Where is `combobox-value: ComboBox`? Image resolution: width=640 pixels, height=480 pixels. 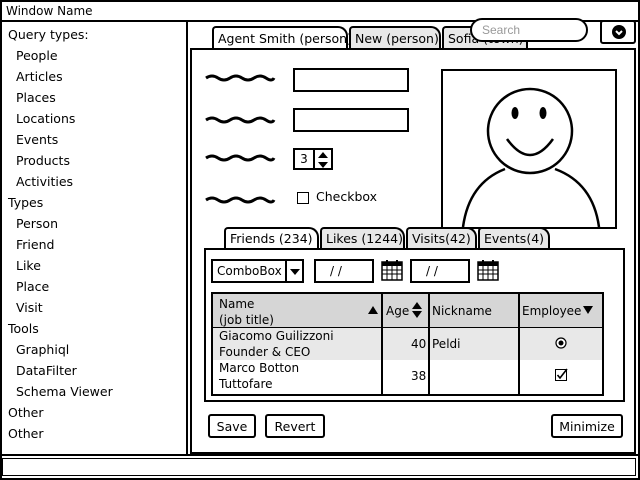
combobox-value: ComboBox is located at coordinates (249, 271).